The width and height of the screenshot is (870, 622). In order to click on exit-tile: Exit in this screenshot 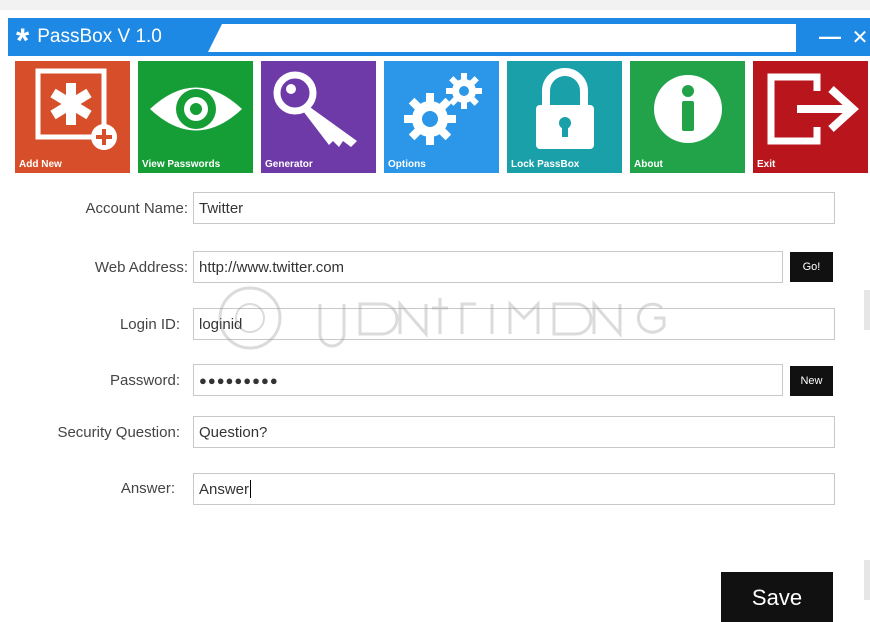, I will do `click(810, 117)`.